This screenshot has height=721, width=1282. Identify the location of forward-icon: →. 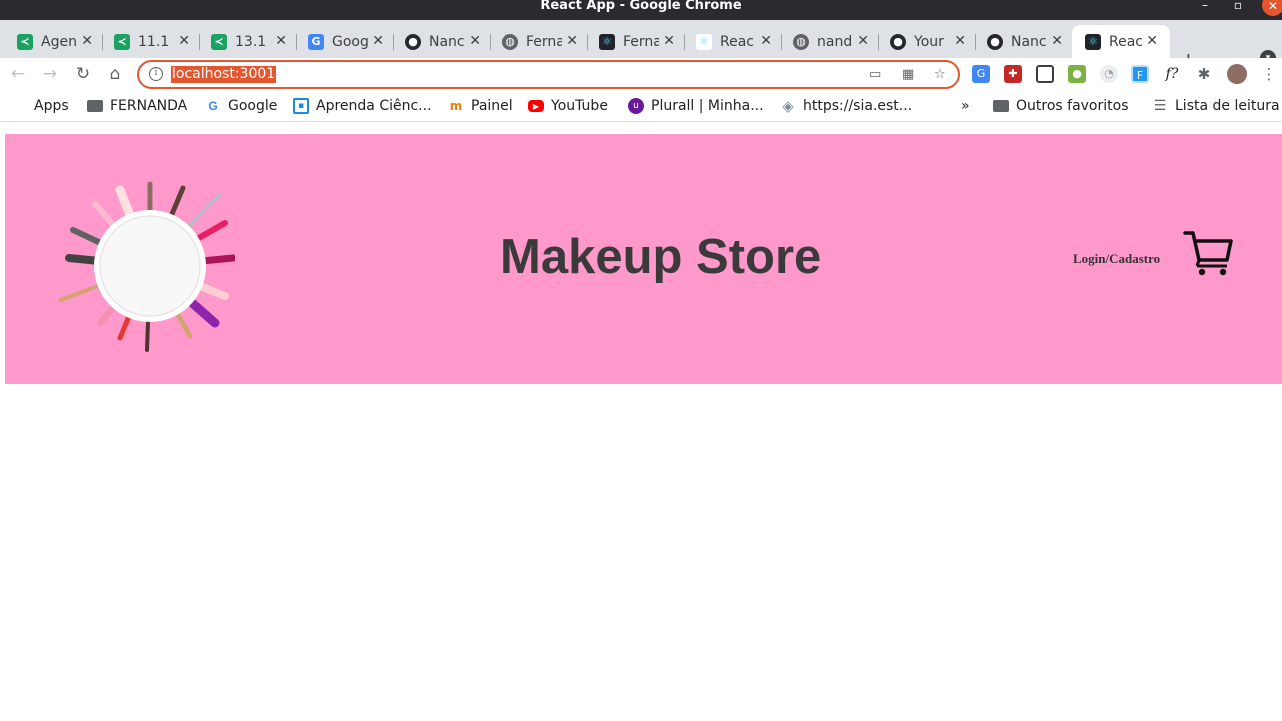
(50, 74).